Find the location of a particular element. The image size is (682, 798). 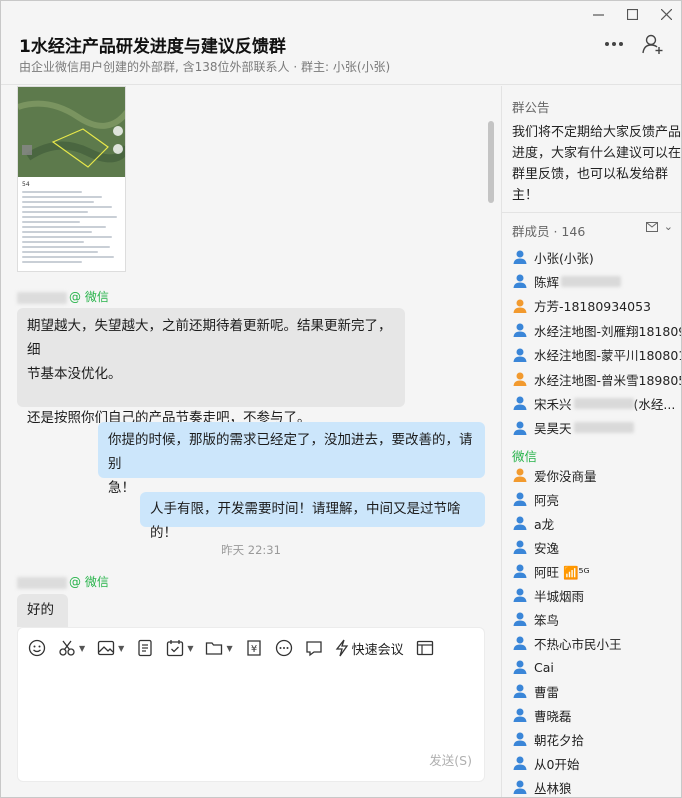

member-item: 爱你没商量 is located at coordinates (596, 475).